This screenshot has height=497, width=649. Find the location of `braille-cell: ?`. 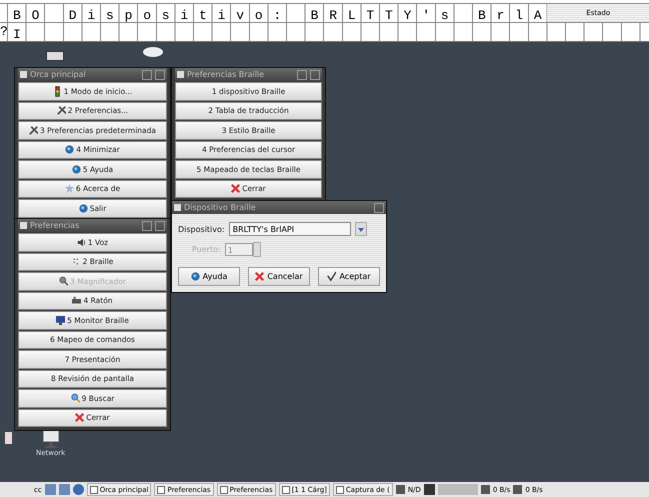

braille-cell: ? is located at coordinates (4, 31).